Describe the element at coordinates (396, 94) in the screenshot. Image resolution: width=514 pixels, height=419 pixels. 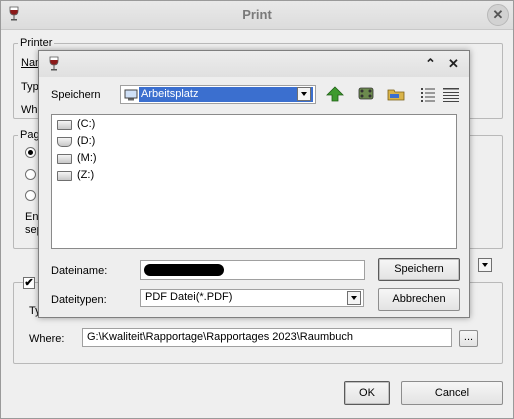
I see `new-folder-icon` at that location.